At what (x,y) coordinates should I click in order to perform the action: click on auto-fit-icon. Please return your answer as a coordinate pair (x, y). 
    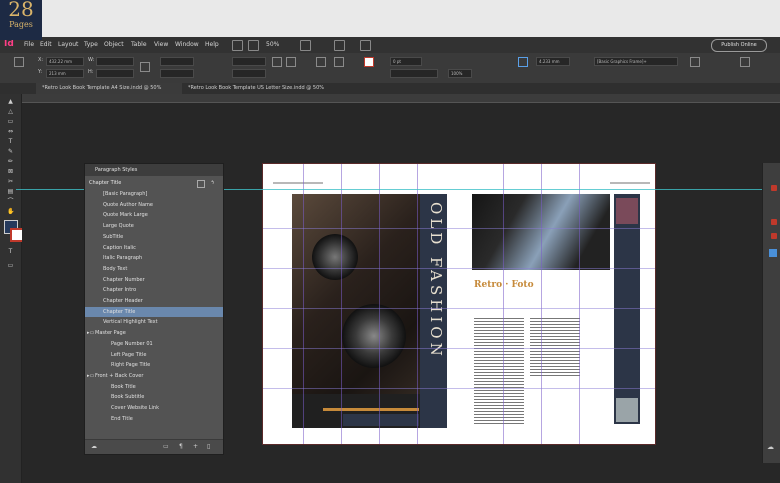
    Looking at the image, I should click on (695, 62).